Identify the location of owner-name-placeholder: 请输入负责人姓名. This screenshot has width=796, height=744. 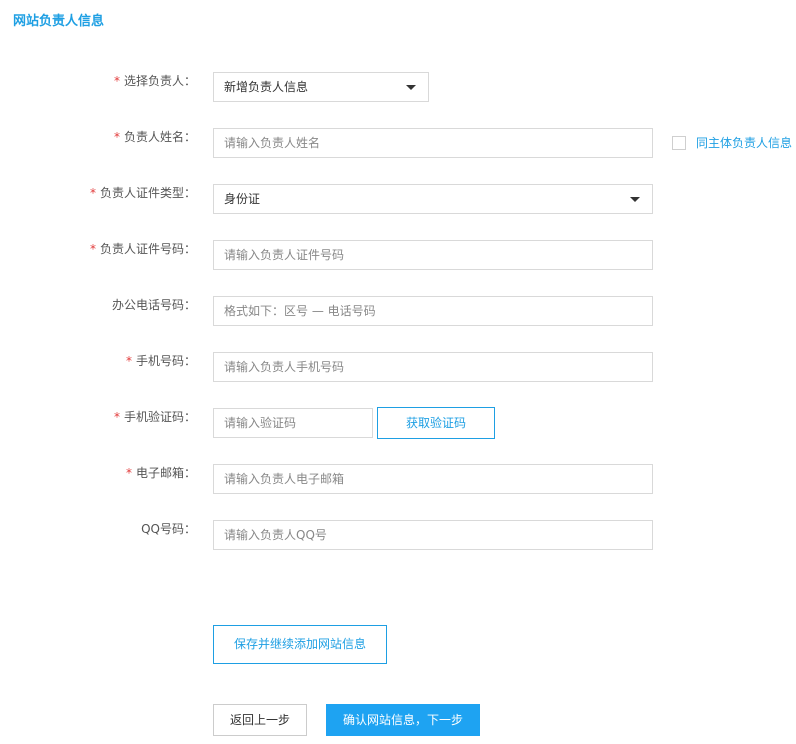
(272, 143).